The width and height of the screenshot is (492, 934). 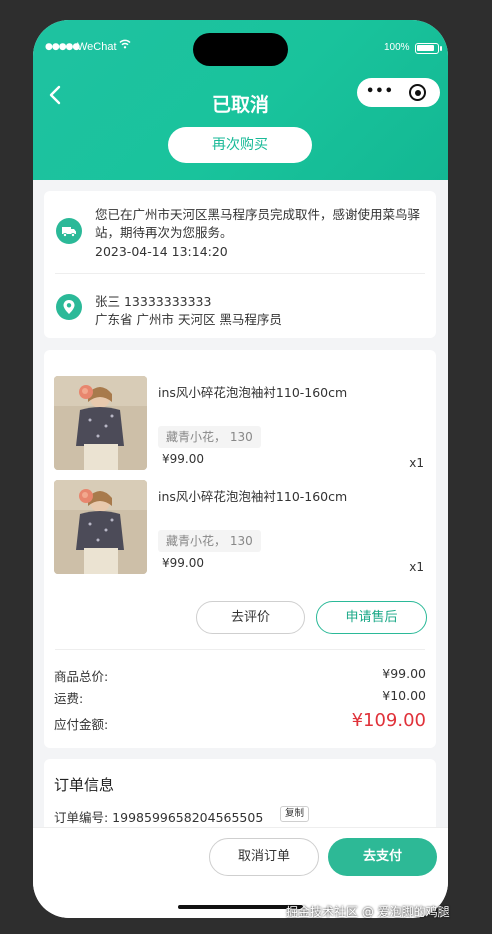 I want to click on more-icon: •••, so click(x=380, y=91).